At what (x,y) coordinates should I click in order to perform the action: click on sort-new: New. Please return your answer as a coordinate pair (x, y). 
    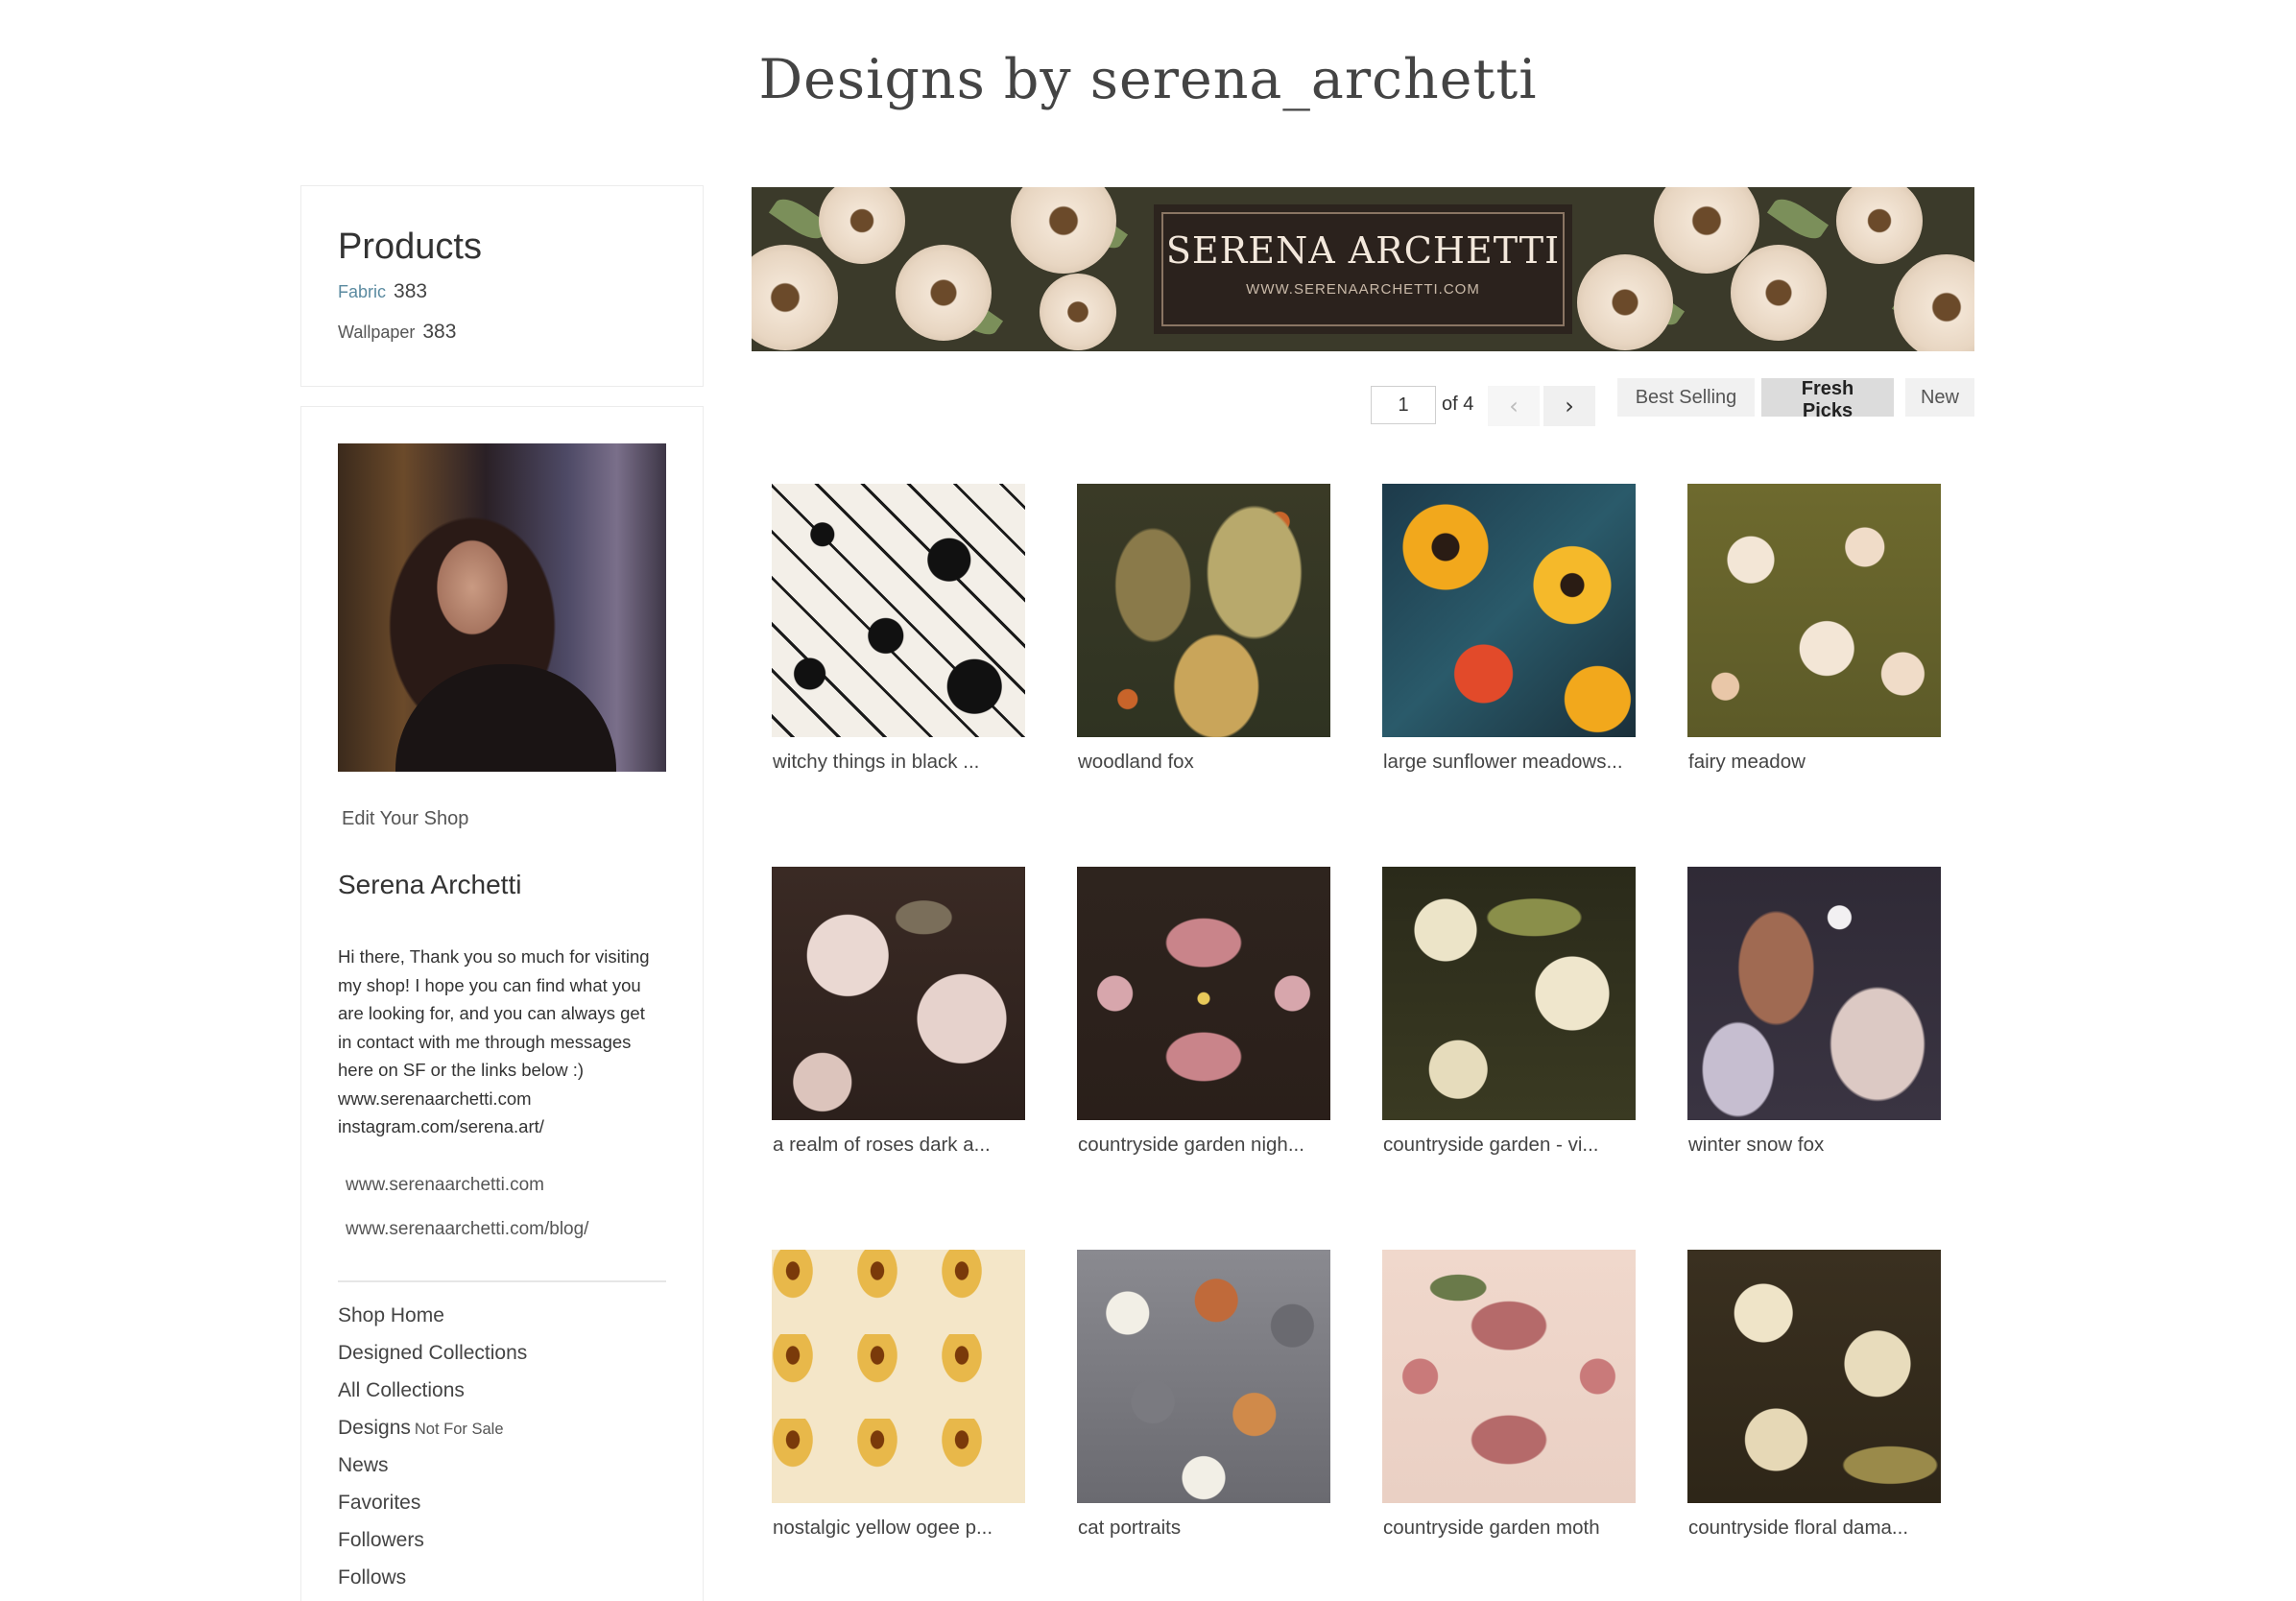
    Looking at the image, I should click on (1940, 398).